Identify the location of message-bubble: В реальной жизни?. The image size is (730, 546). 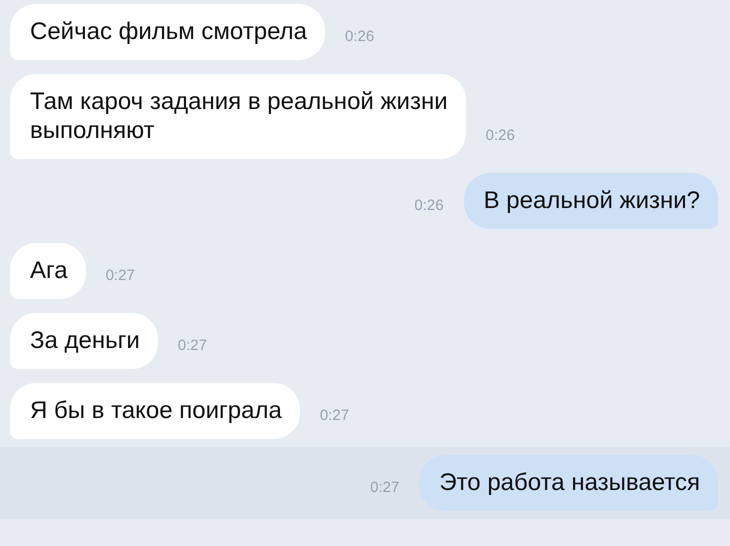
(591, 201).